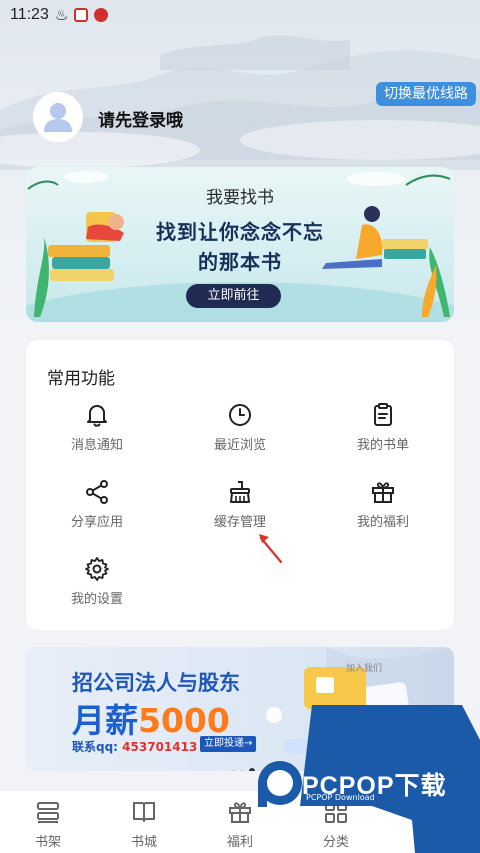 This screenshot has width=480, height=853. What do you see at coordinates (271, 549) in the screenshot?
I see `red-arrow-annotation` at bounding box center [271, 549].